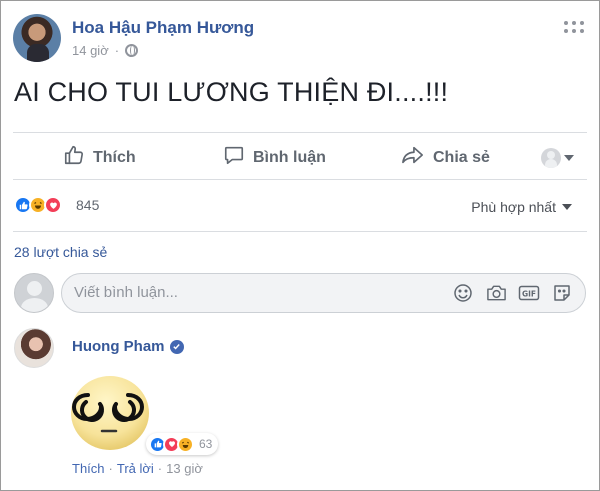 This screenshot has width=600, height=491. Describe the element at coordinates (234, 157) in the screenshot. I see `comment-icon` at that location.